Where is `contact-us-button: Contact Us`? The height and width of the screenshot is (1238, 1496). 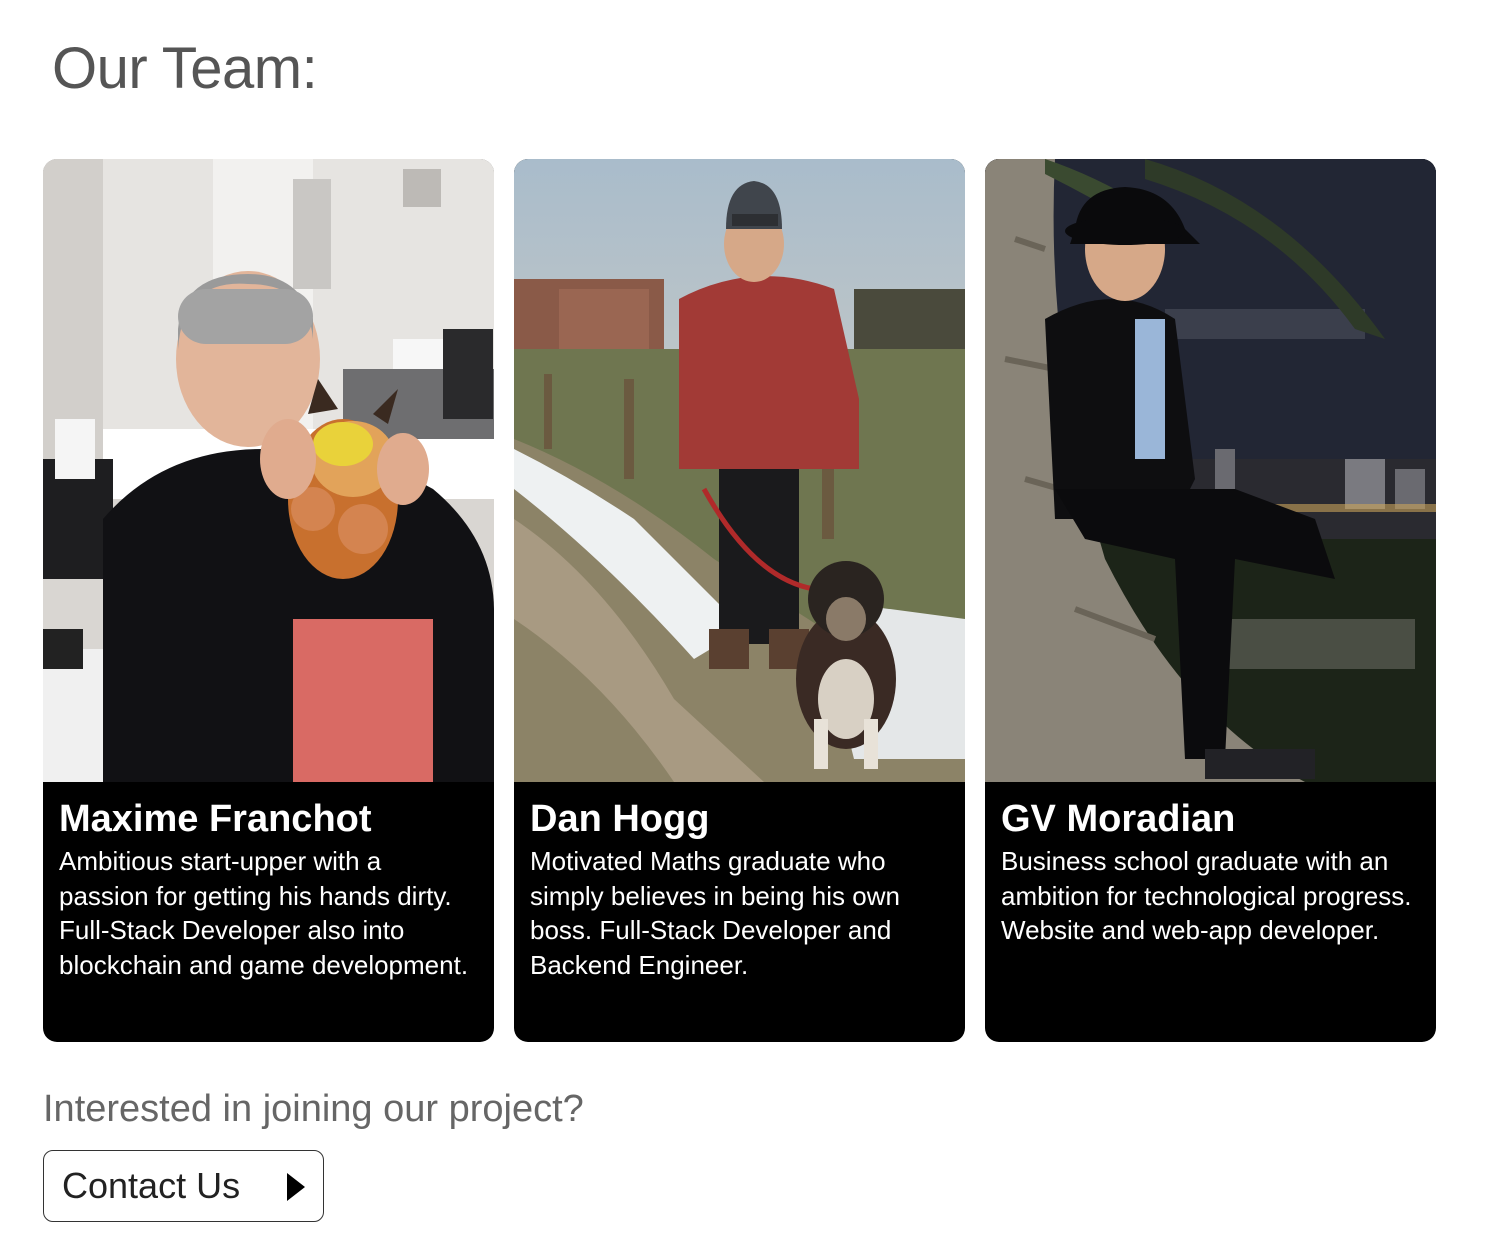
contact-us-button: Contact Us is located at coordinates (183, 1186).